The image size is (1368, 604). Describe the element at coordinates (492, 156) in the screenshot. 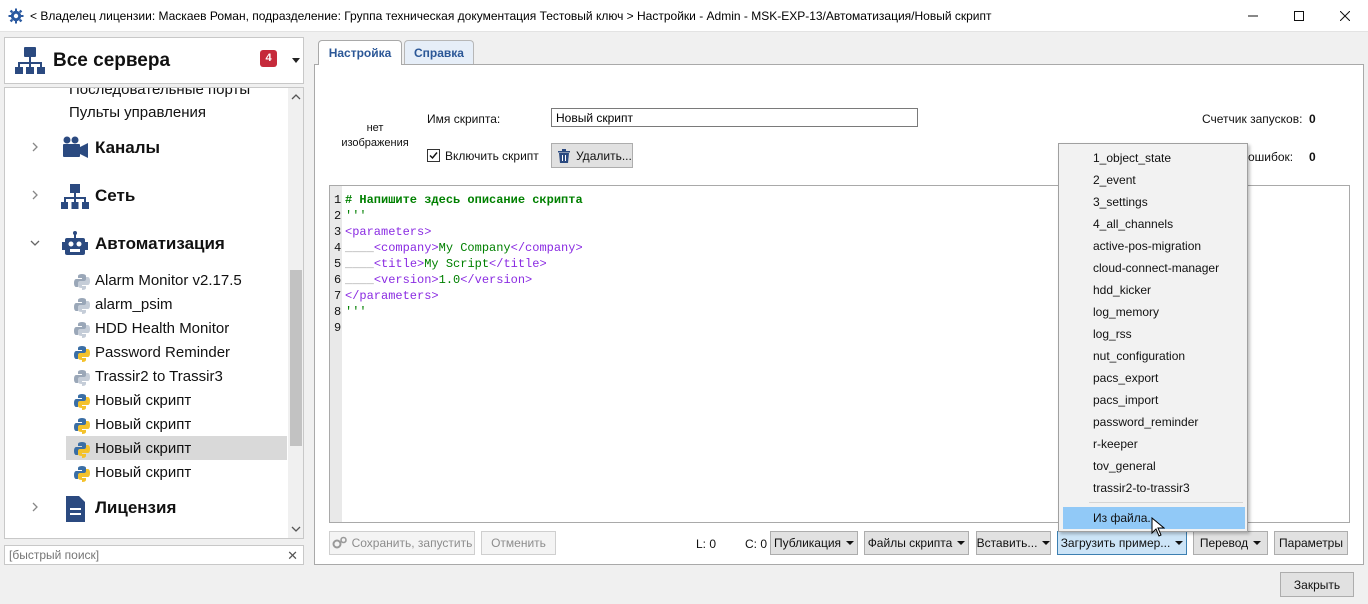

I see `enable-script-label: Включить скрипт` at that location.